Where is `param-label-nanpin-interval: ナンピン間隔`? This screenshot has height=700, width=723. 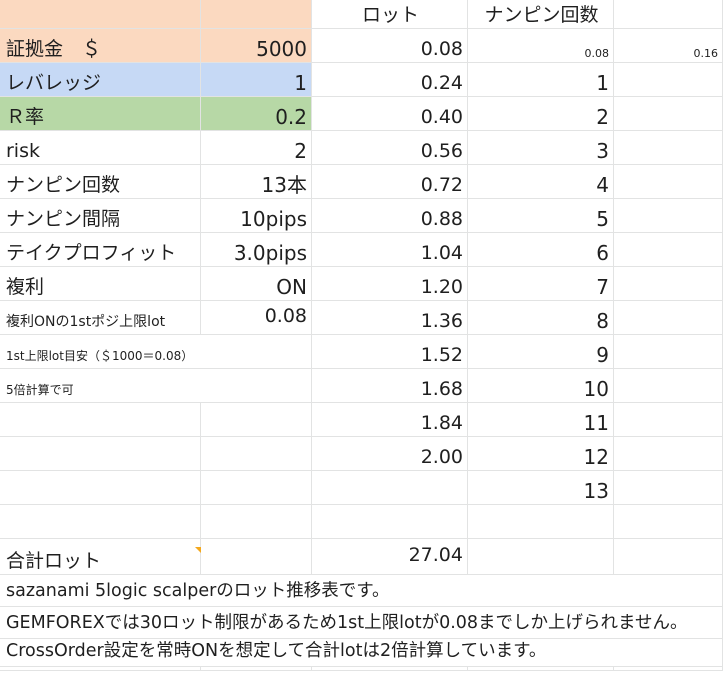 param-label-nanpin-interval: ナンピン間隔 is located at coordinates (100, 216).